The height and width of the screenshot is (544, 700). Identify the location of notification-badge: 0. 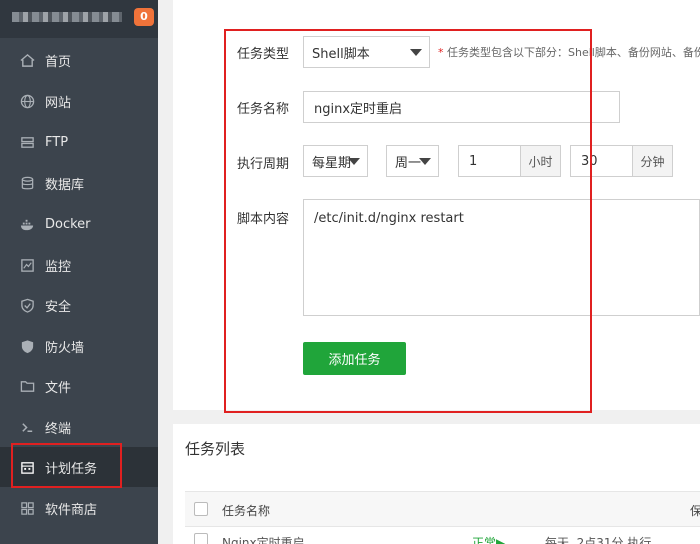
(144, 17).